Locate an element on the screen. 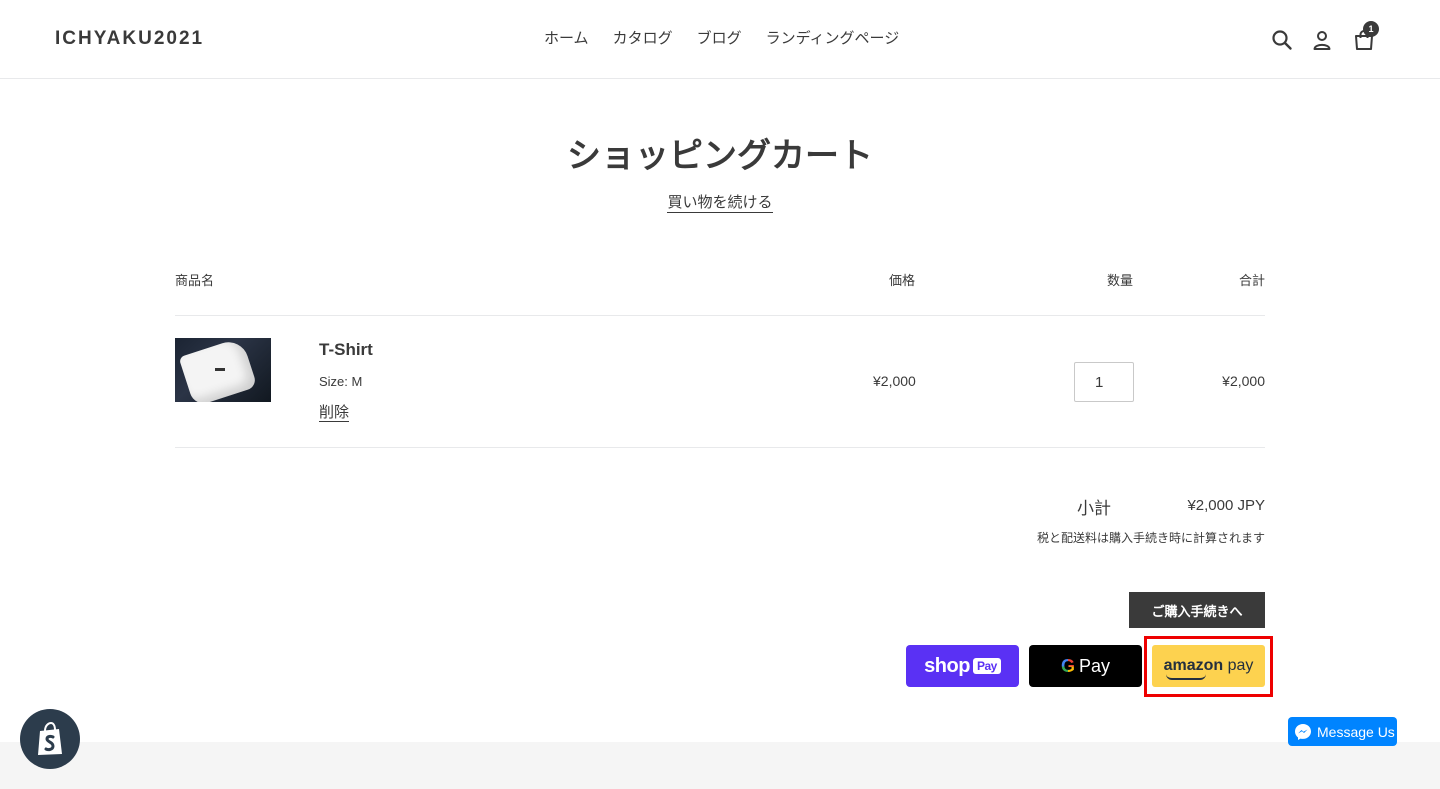  shop-pay-badge: Pay is located at coordinates (986, 666).